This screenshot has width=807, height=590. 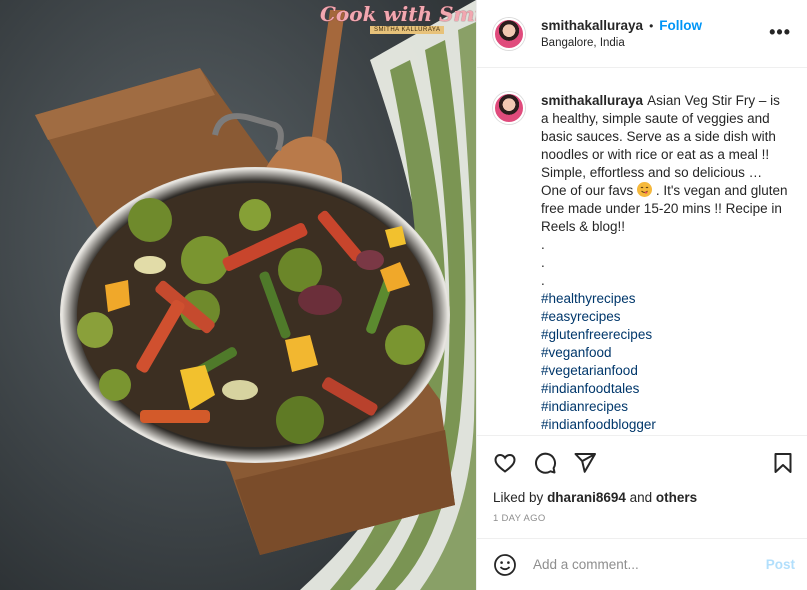 What do you see at coordinates (509, 33) in the screenshot?
I see `avatar` at bounding box center [509, 33].